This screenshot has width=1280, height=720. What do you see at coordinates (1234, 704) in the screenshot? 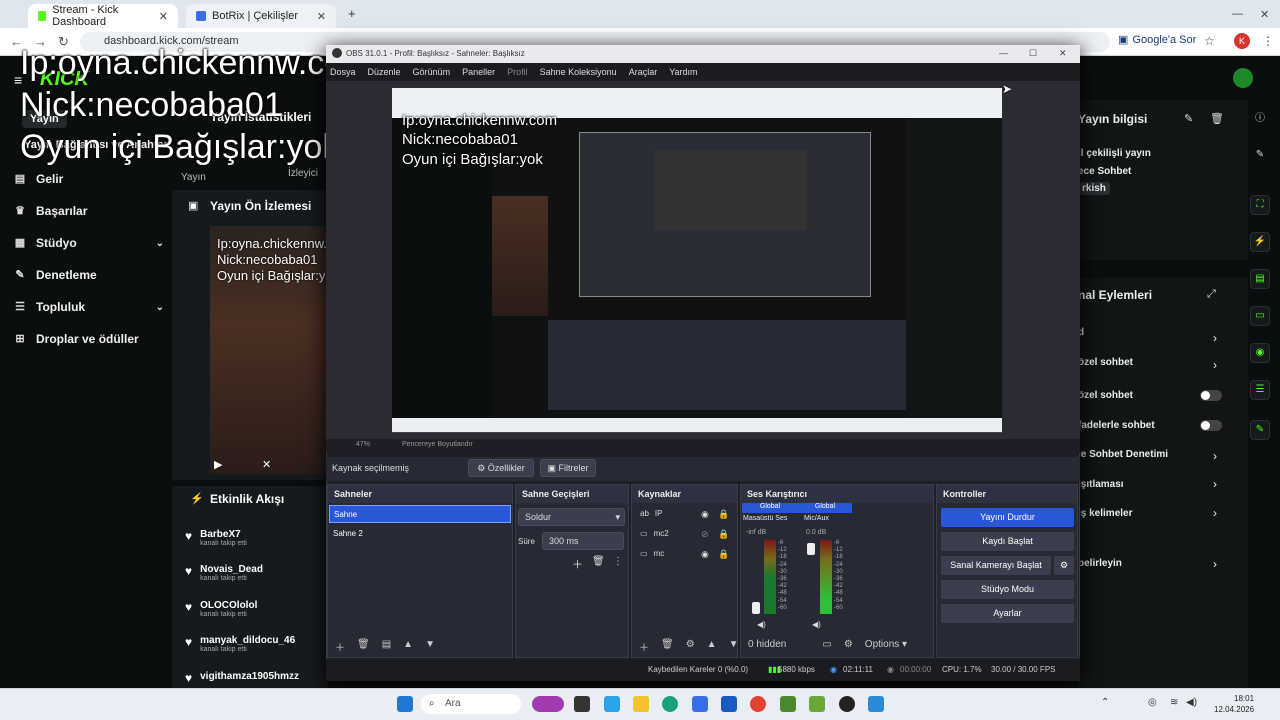
I see `clock: 18:01 12.04.2026` at bounding box center [1234, 704].